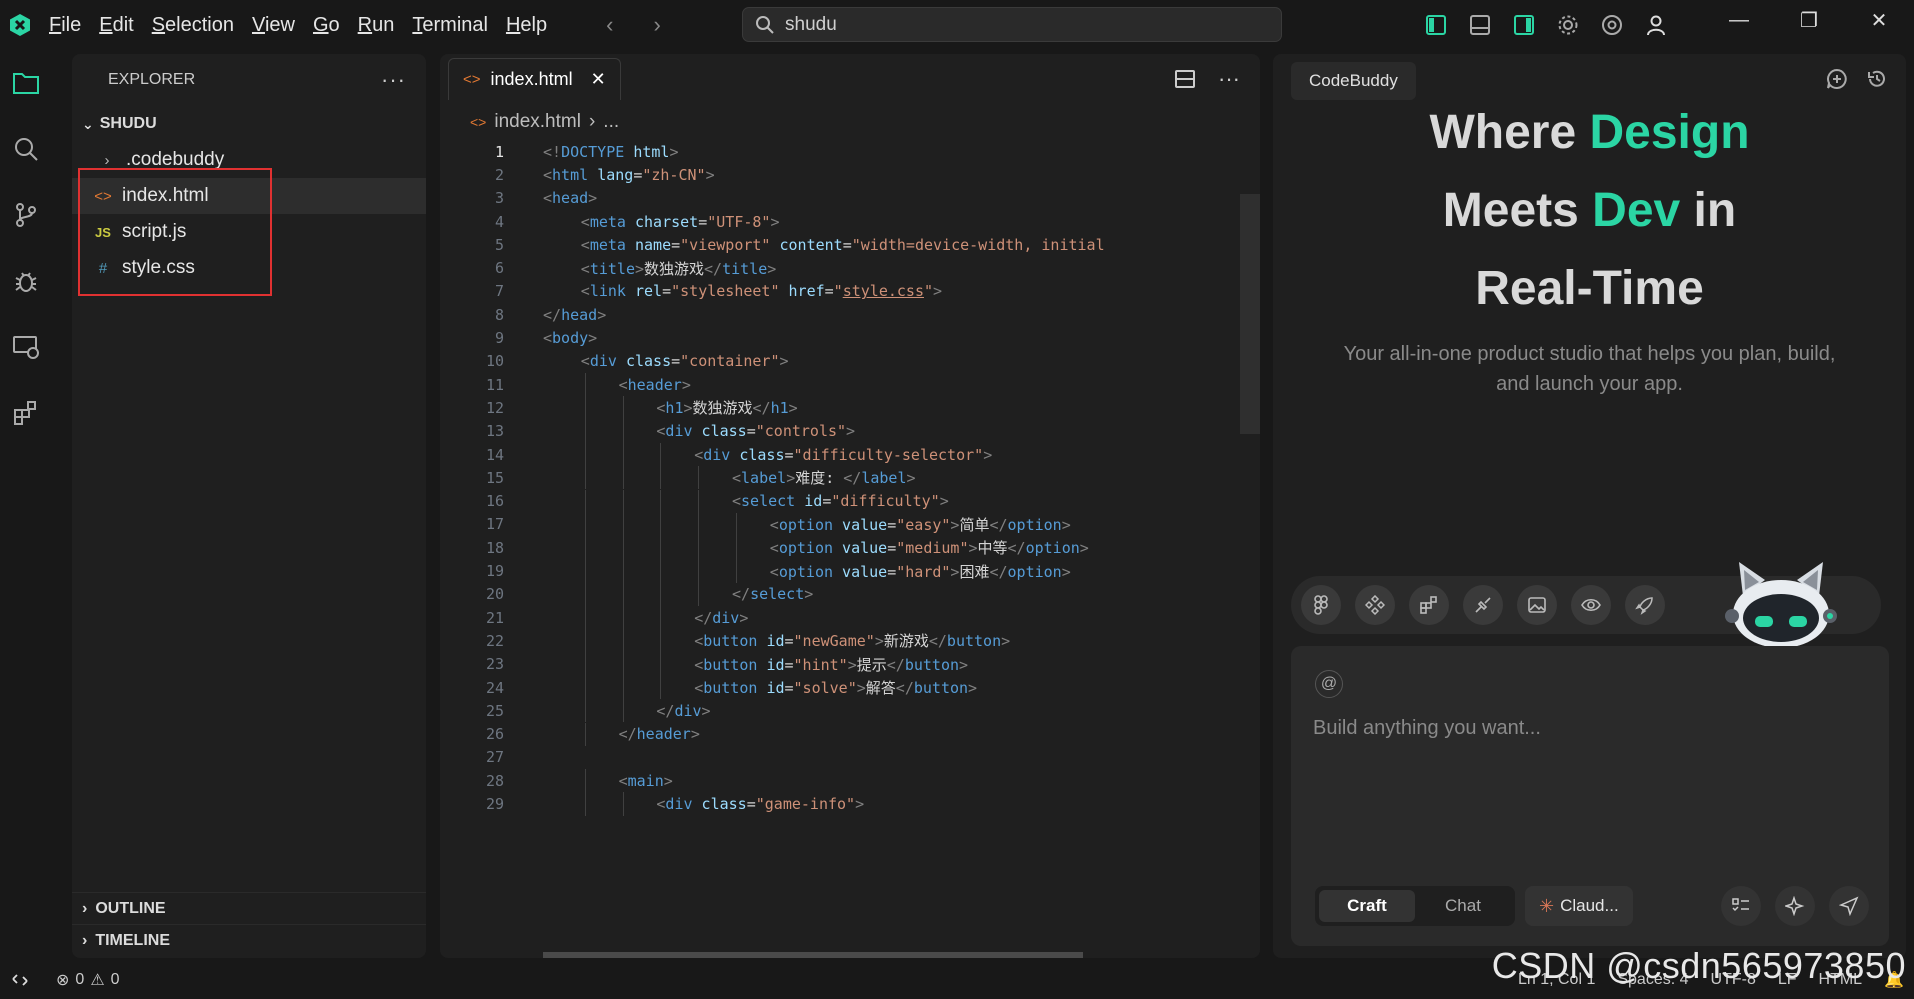  Describe the element at coordinates (1375, 605) in the screenshot. I see `components-icon` at that location.